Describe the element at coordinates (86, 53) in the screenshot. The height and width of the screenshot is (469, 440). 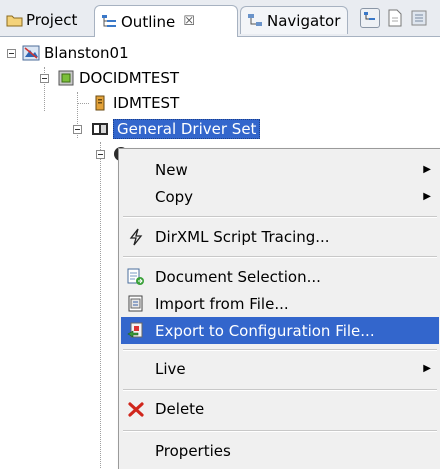
I see `tree-node-label: Blanston01` at that location.